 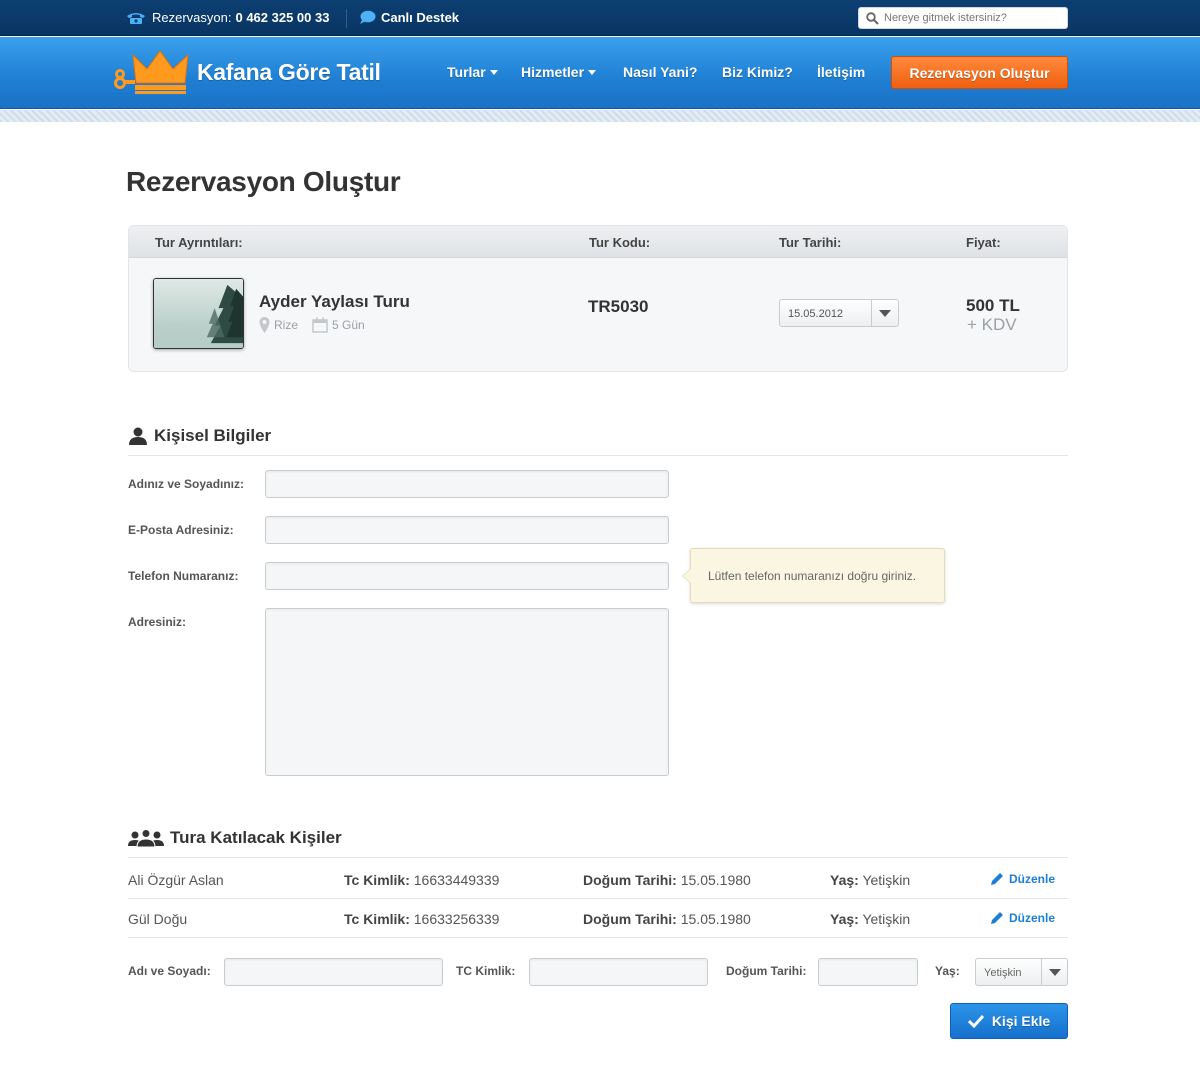 I want to click on nav-biz-kimiz: Biz Kimiz?, so click(x=757, y=72).